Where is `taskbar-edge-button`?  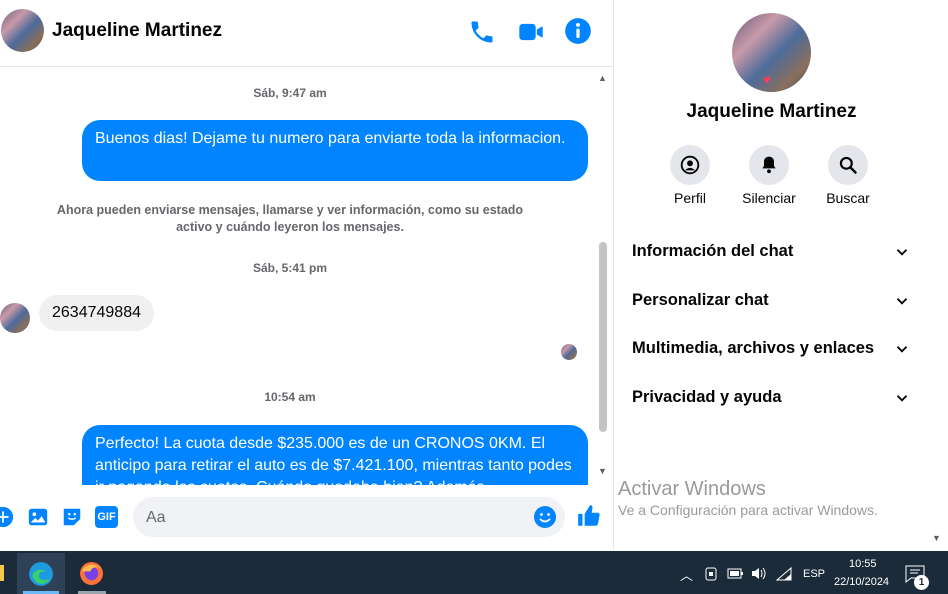 taskbar-edge-button is located at coordinates (41, 573).